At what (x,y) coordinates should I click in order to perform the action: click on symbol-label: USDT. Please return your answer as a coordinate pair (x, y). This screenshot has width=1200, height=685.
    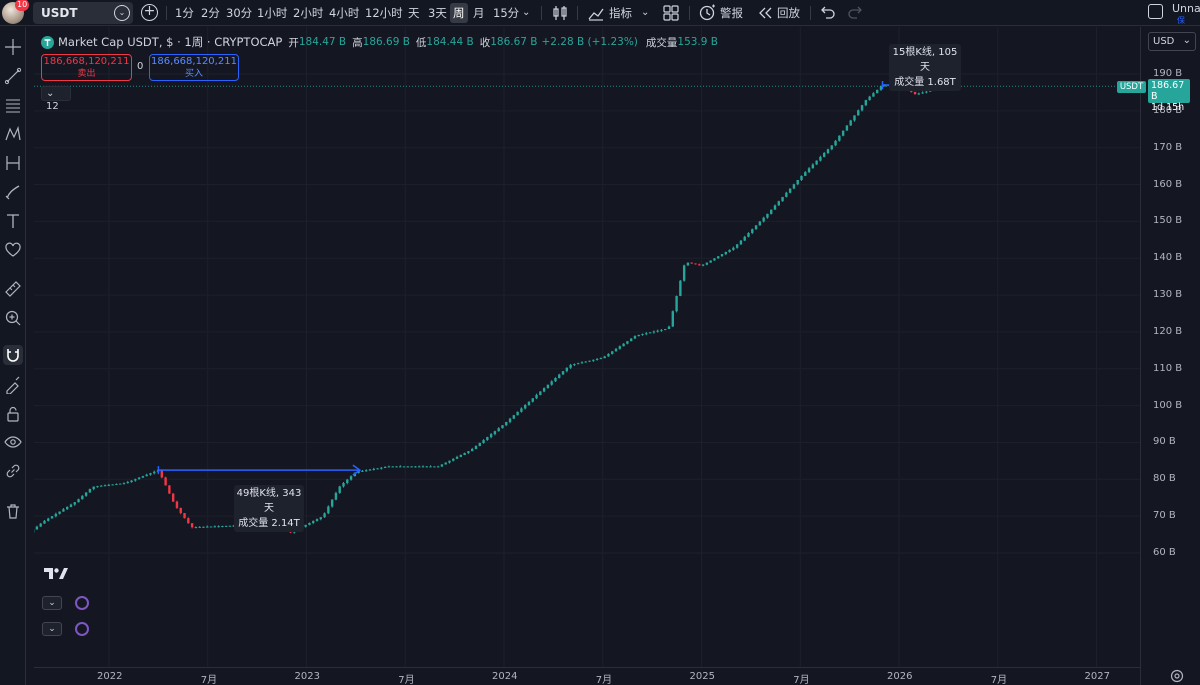
    Looking at the image, I should click on (59, 13).